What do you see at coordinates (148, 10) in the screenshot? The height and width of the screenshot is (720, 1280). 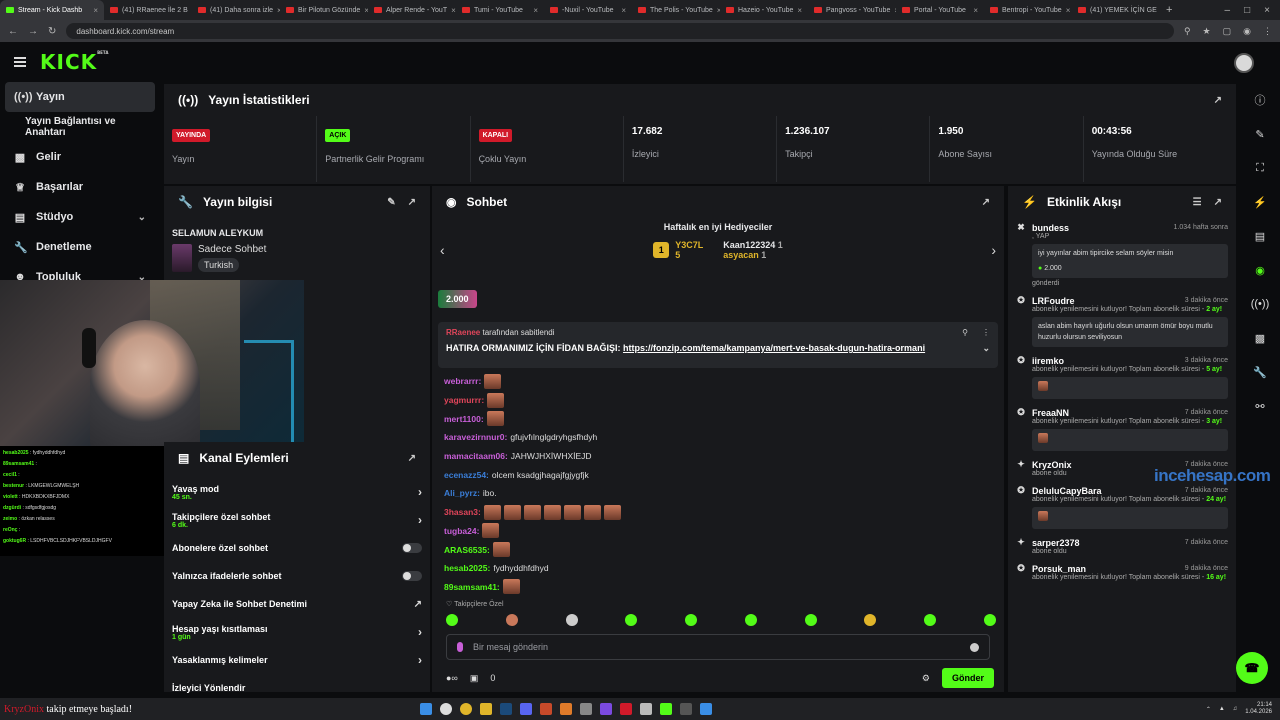 I see `browser-tab: (41) RRaenee İle 2 B×` at bounding box center [148, 10].